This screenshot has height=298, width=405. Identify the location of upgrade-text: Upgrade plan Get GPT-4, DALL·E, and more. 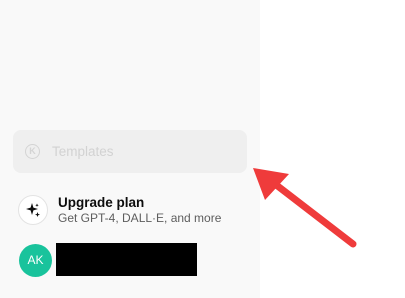
(139, 210).